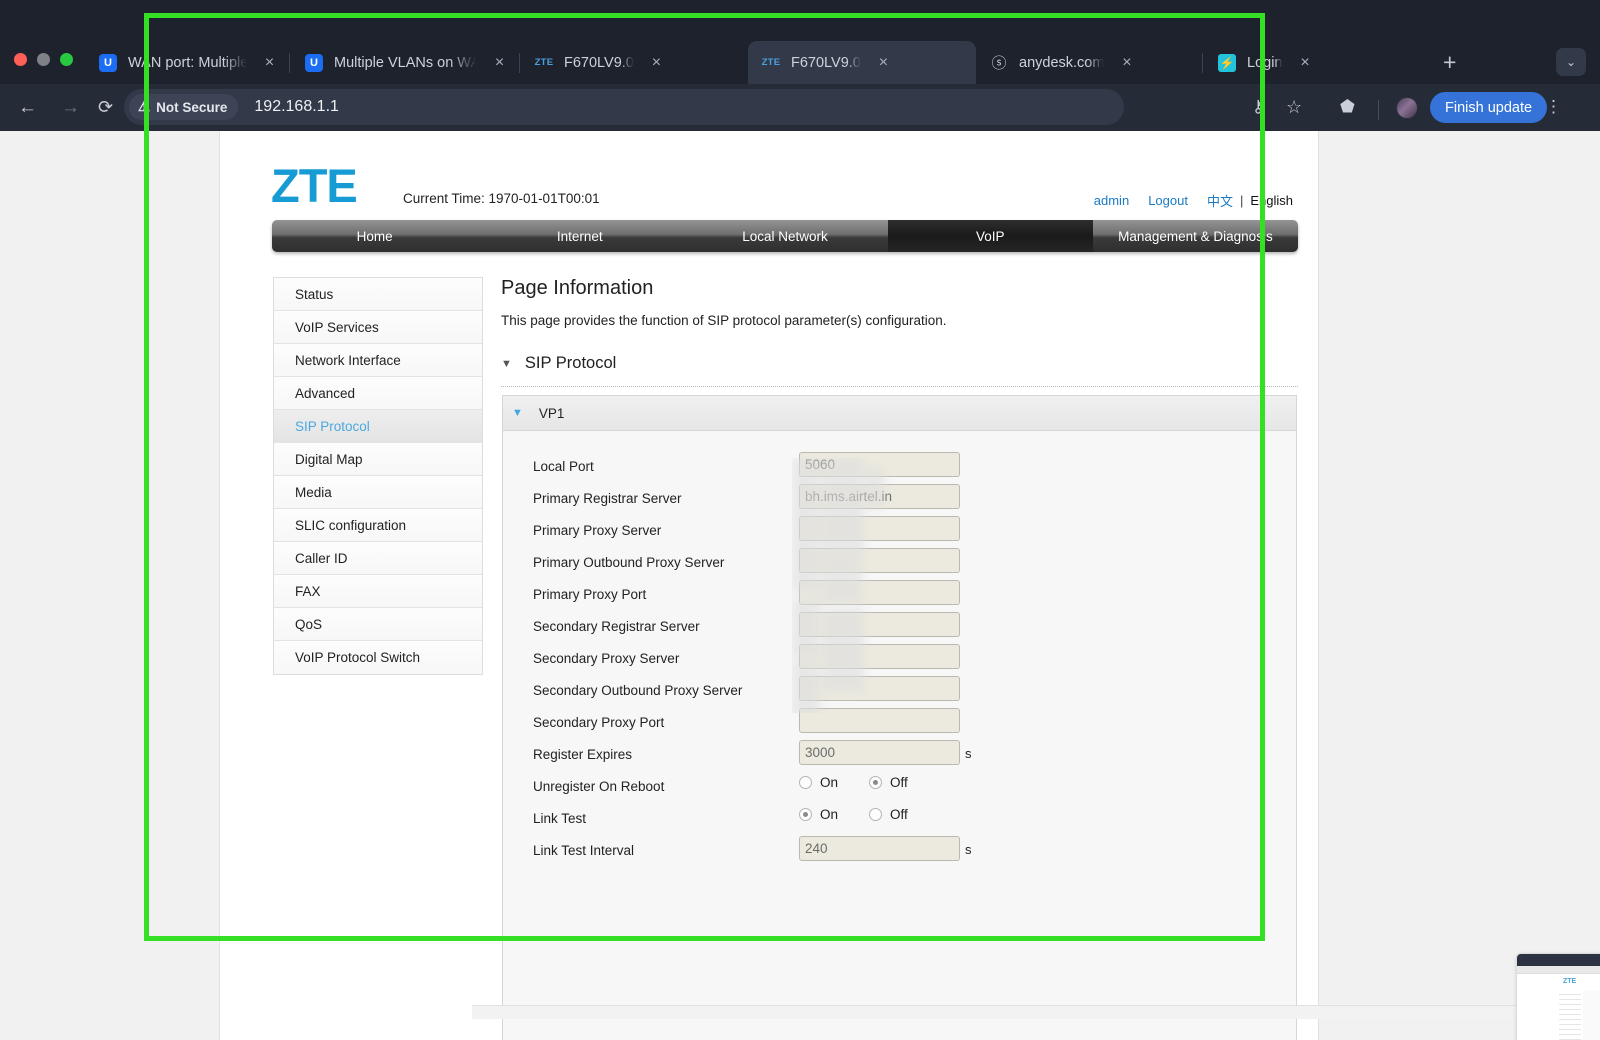 The height and width of the screenshot is (1040, 1600). Describe the element at coordinates (879, 656) in the screenshot. I see `secondary-proxy-server-input` at that location.